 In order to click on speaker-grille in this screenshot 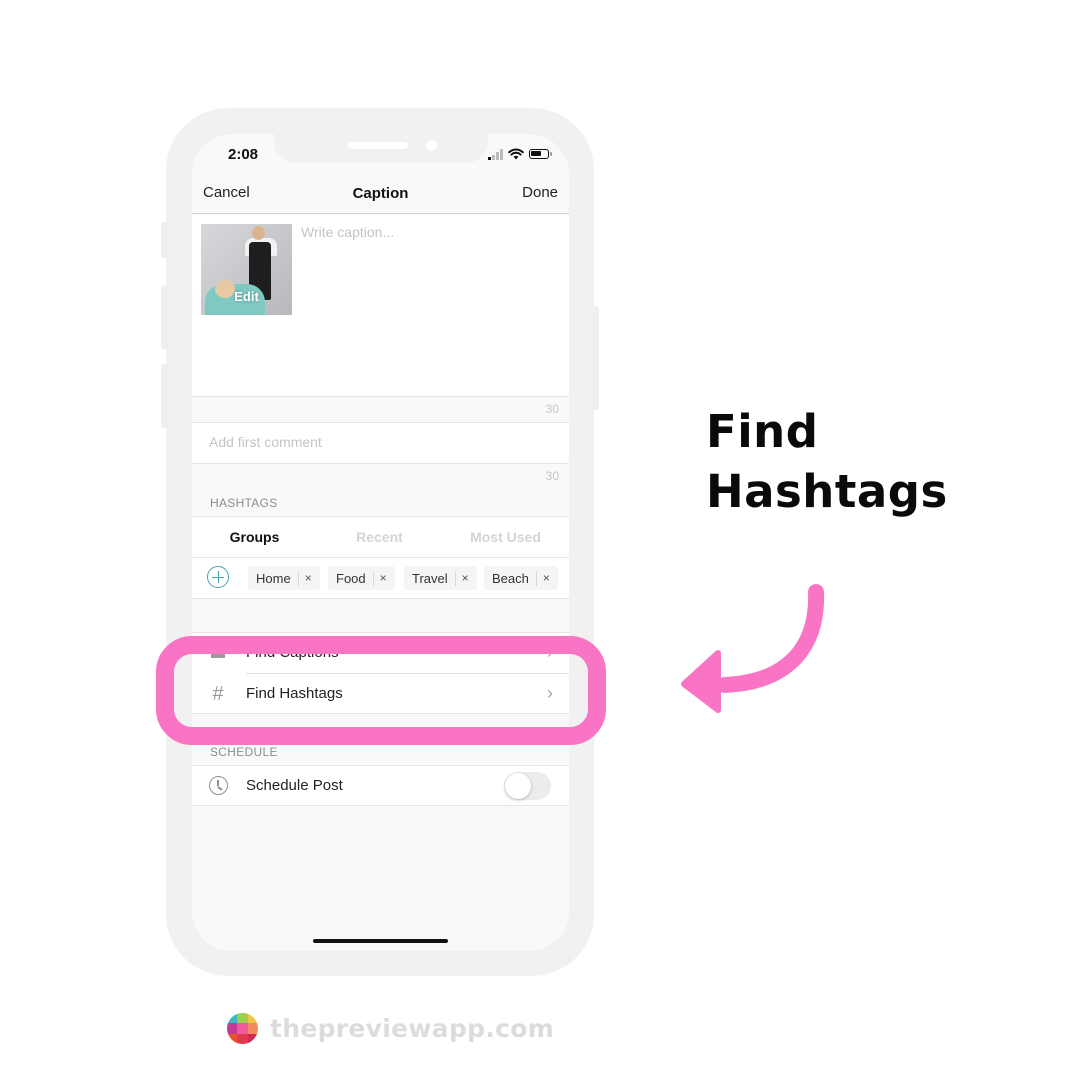, I will do `click(378, 145)`.